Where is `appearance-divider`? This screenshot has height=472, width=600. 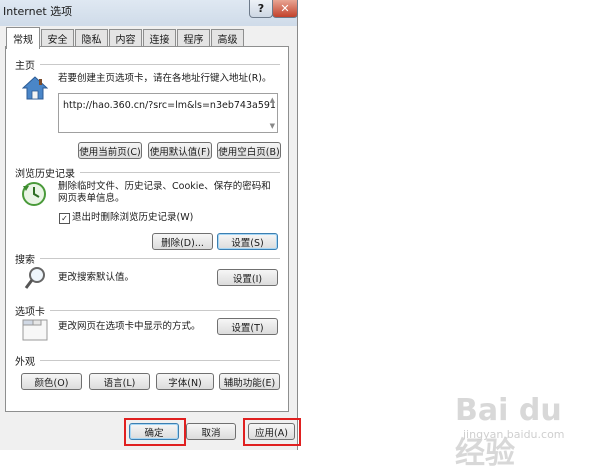 appearance-divider is located at coordinates (160, 360).